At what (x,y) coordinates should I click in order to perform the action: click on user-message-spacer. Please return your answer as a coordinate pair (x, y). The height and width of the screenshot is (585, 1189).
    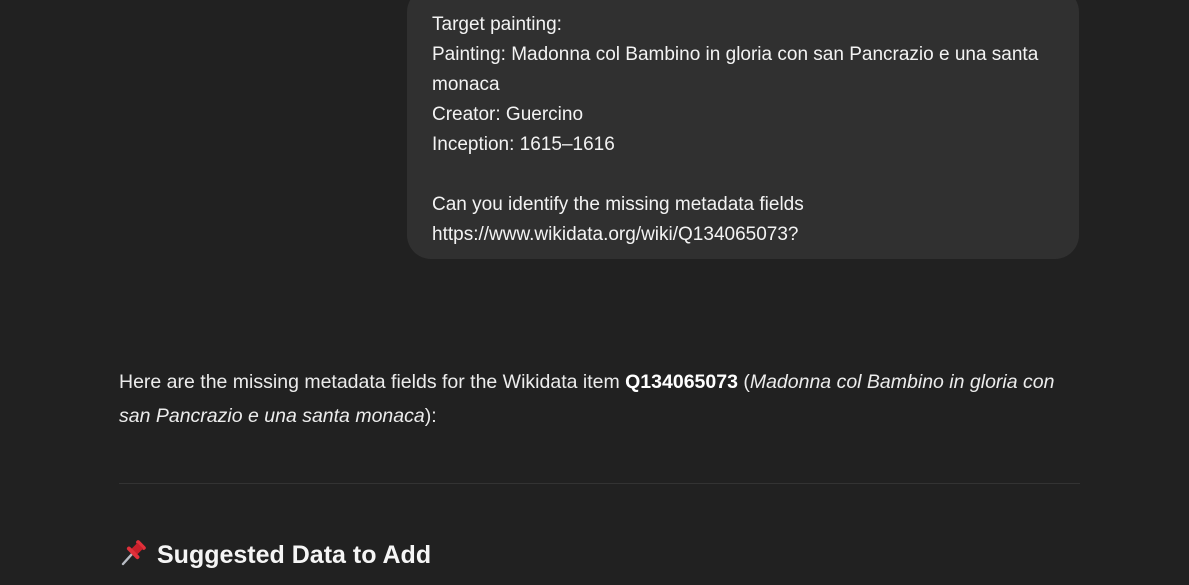
    Looking at the image, I should click on (743, 175).